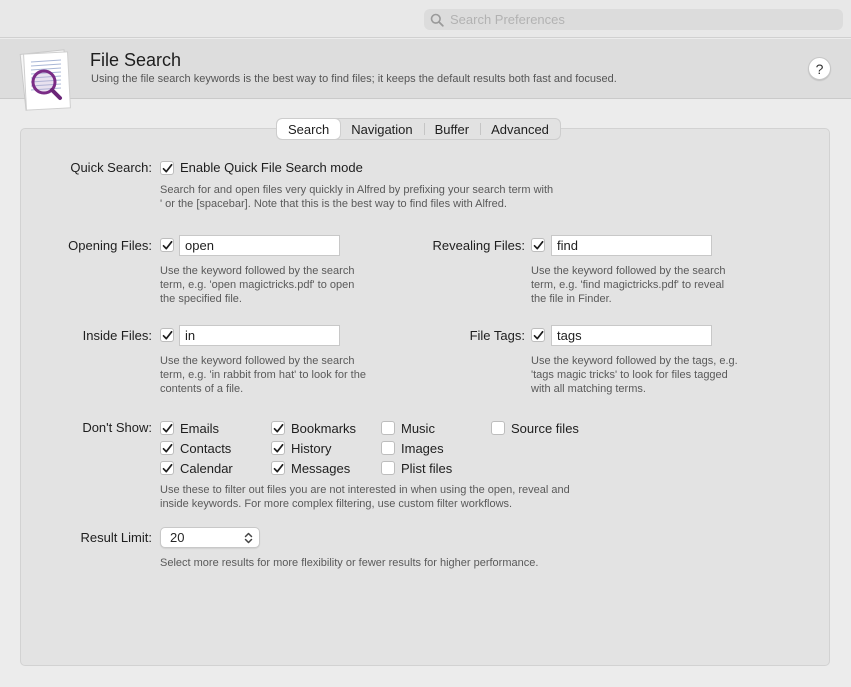 This screenshot has height=687, width=851. Describe the element at coordinates (117, 427) in the screenshot. I see `dont-show-label: Don't Show:` at that location.